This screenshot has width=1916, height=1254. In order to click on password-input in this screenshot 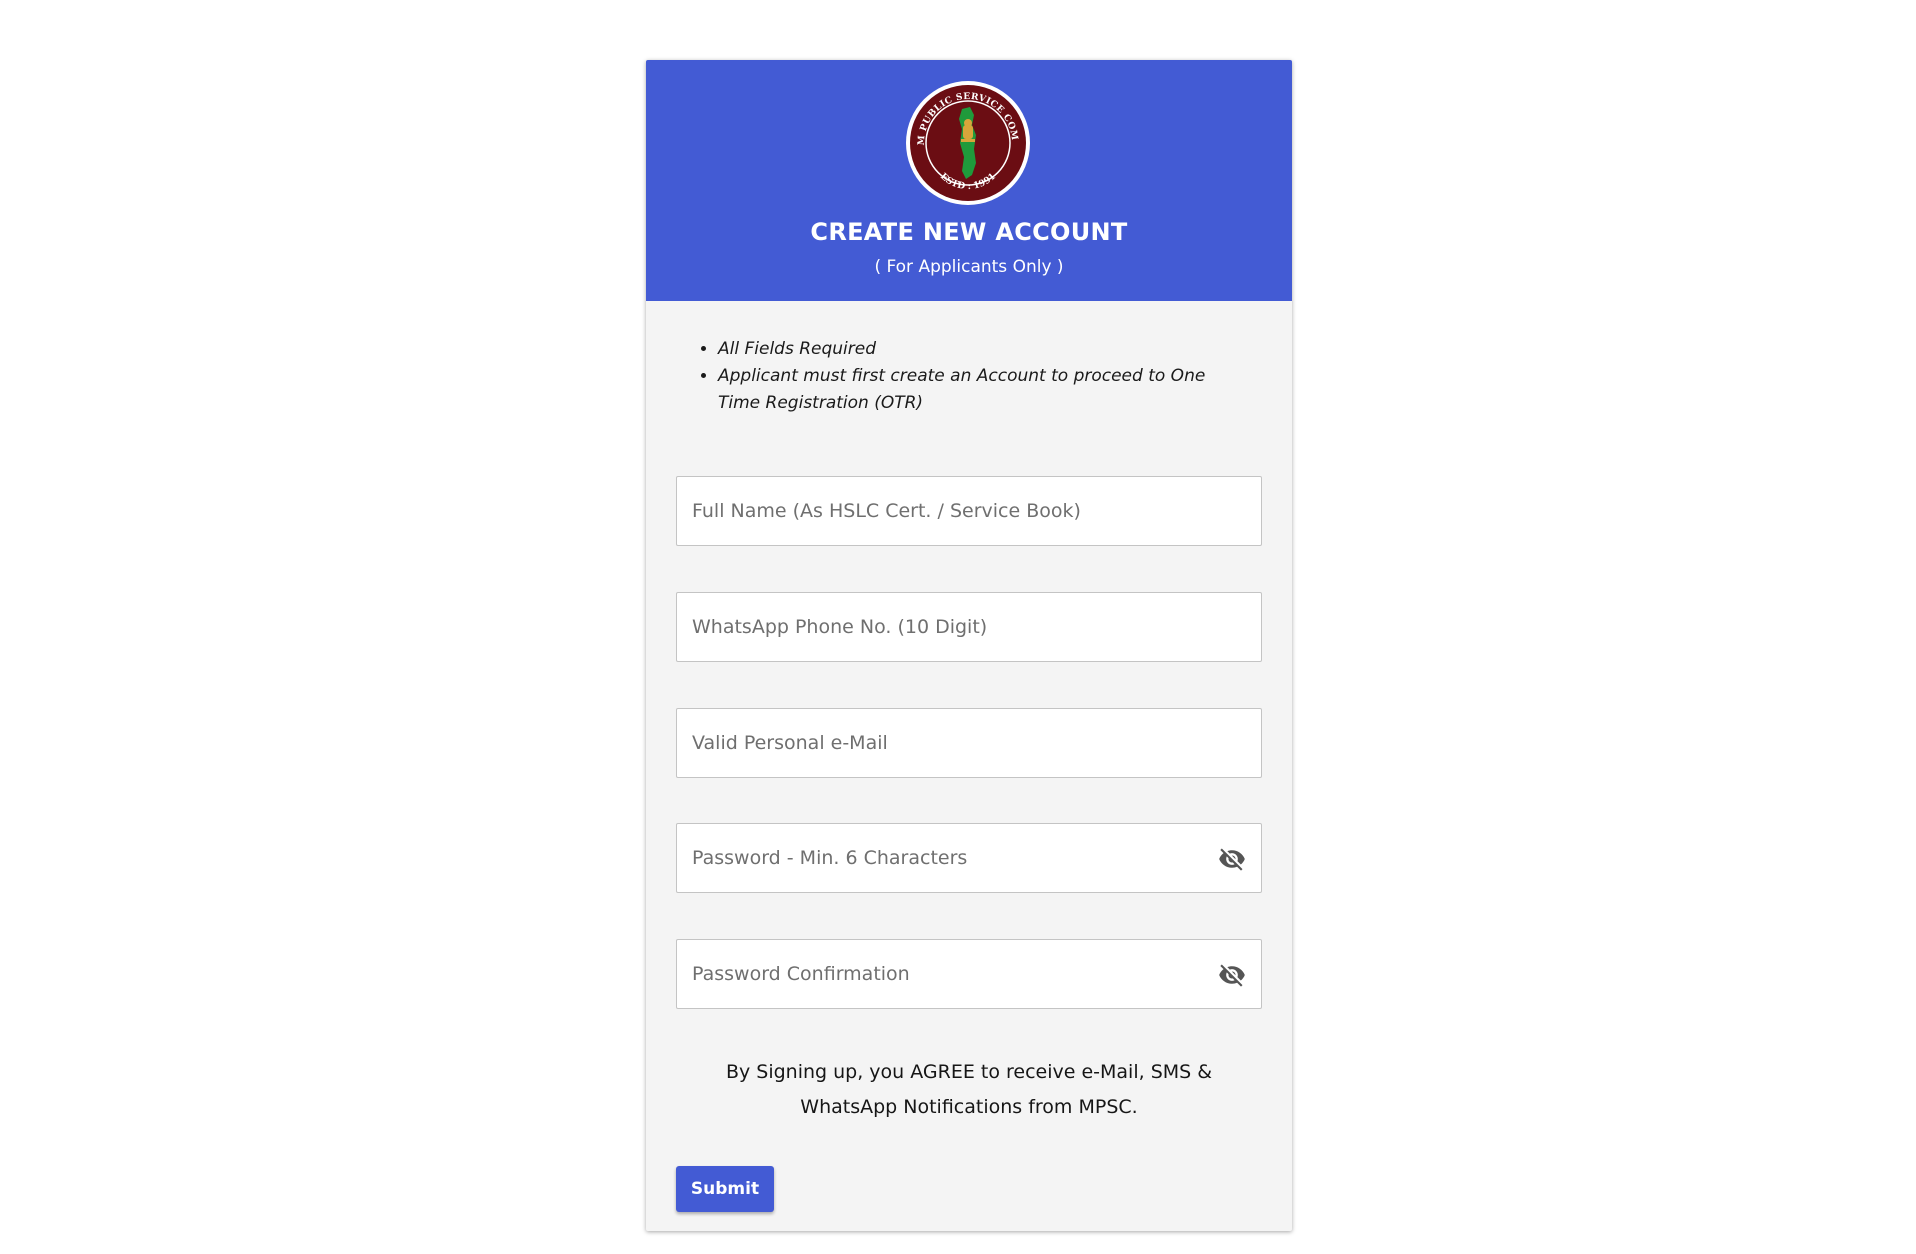, I will do `click(969, 858)`.